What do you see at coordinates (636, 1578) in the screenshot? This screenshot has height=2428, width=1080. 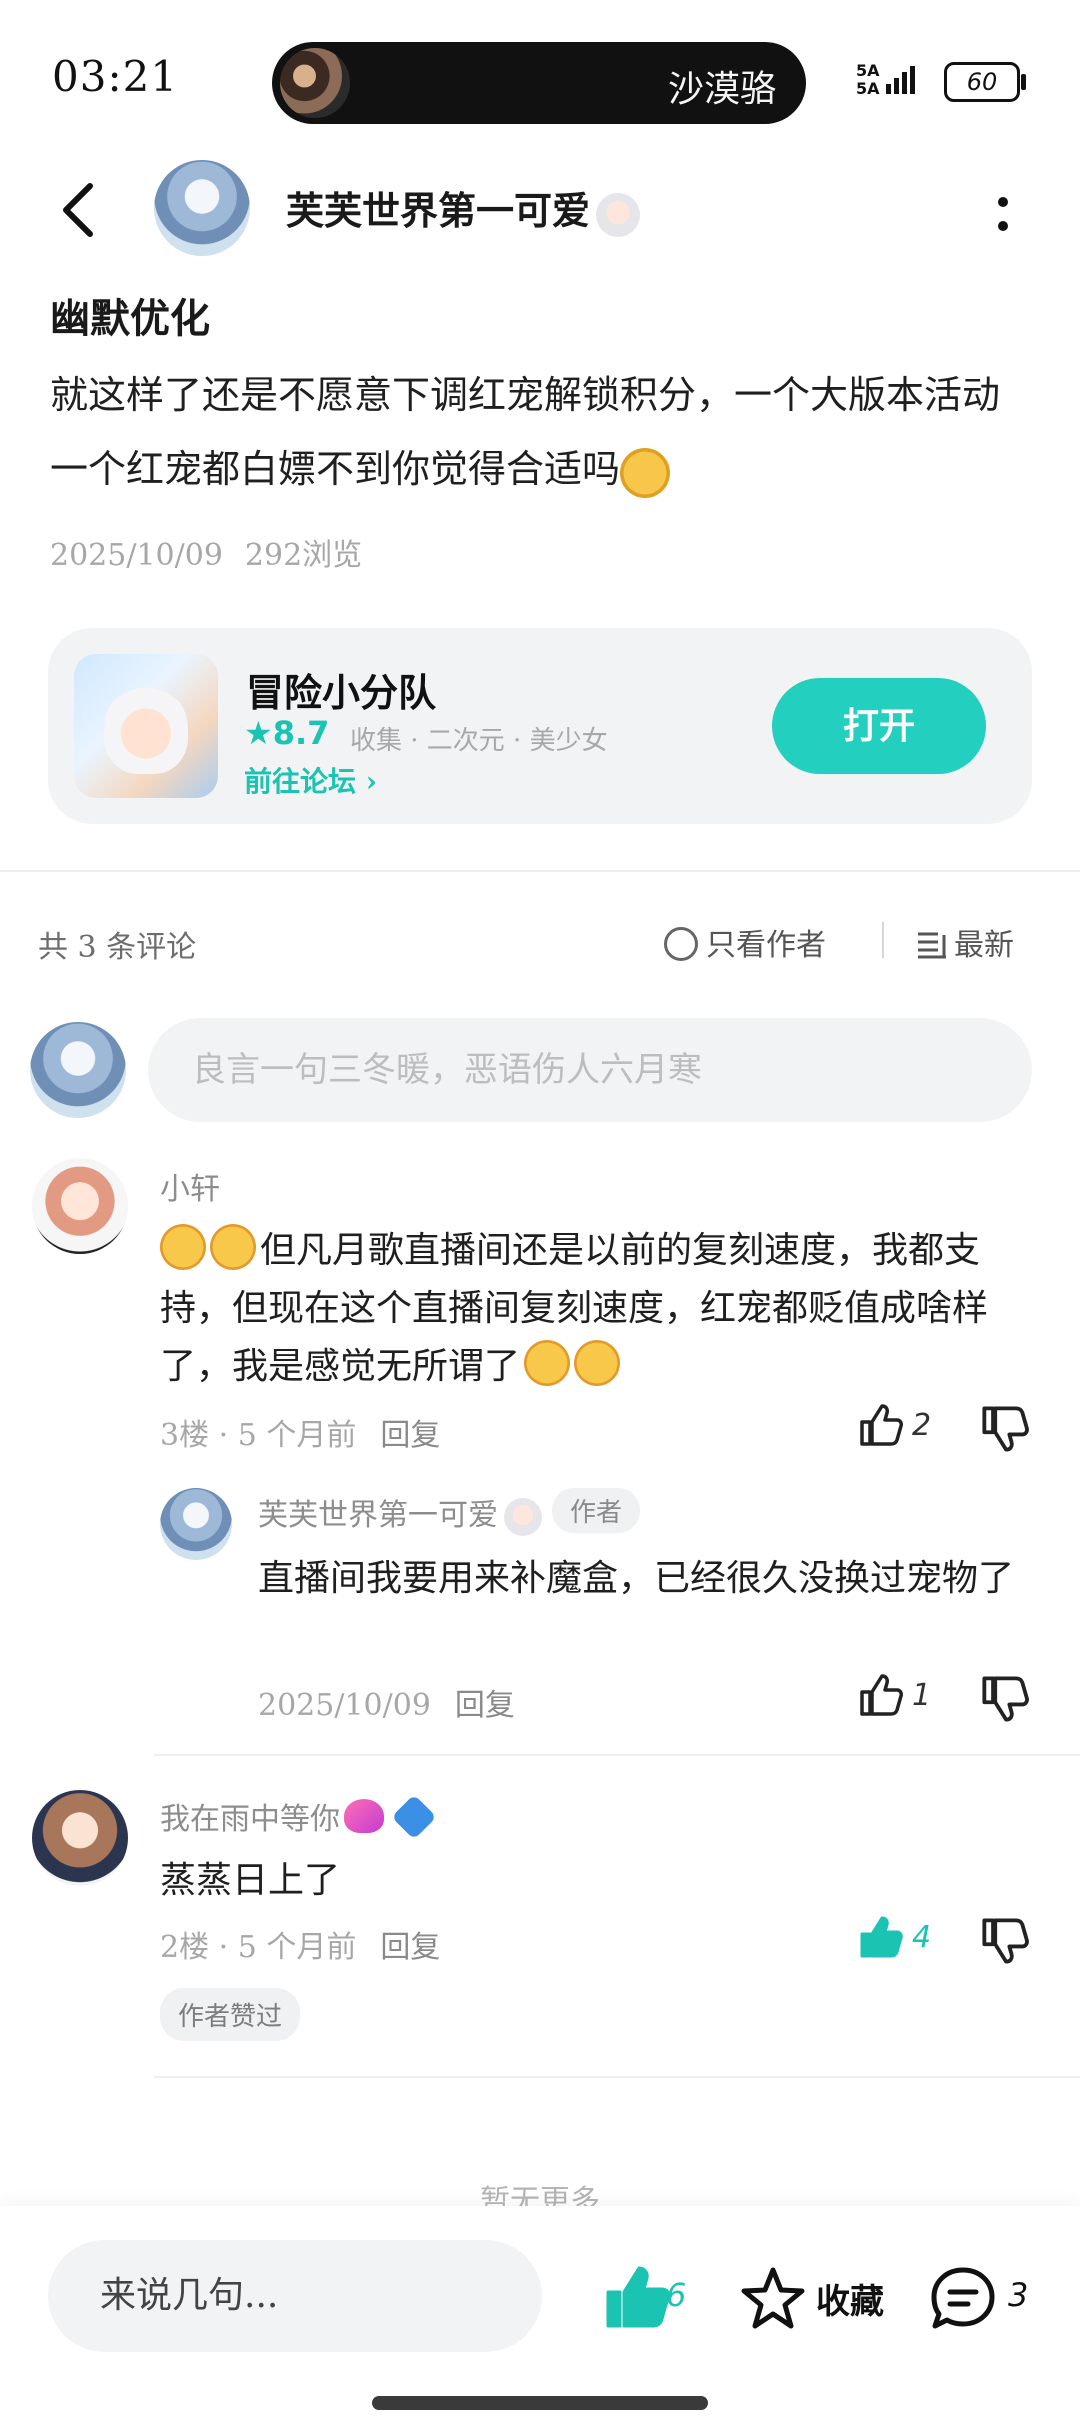 I see `reply-text: 直播间我要用来补魔盒，已经很久没换过宠物了` at bounding box center [636, 1578].